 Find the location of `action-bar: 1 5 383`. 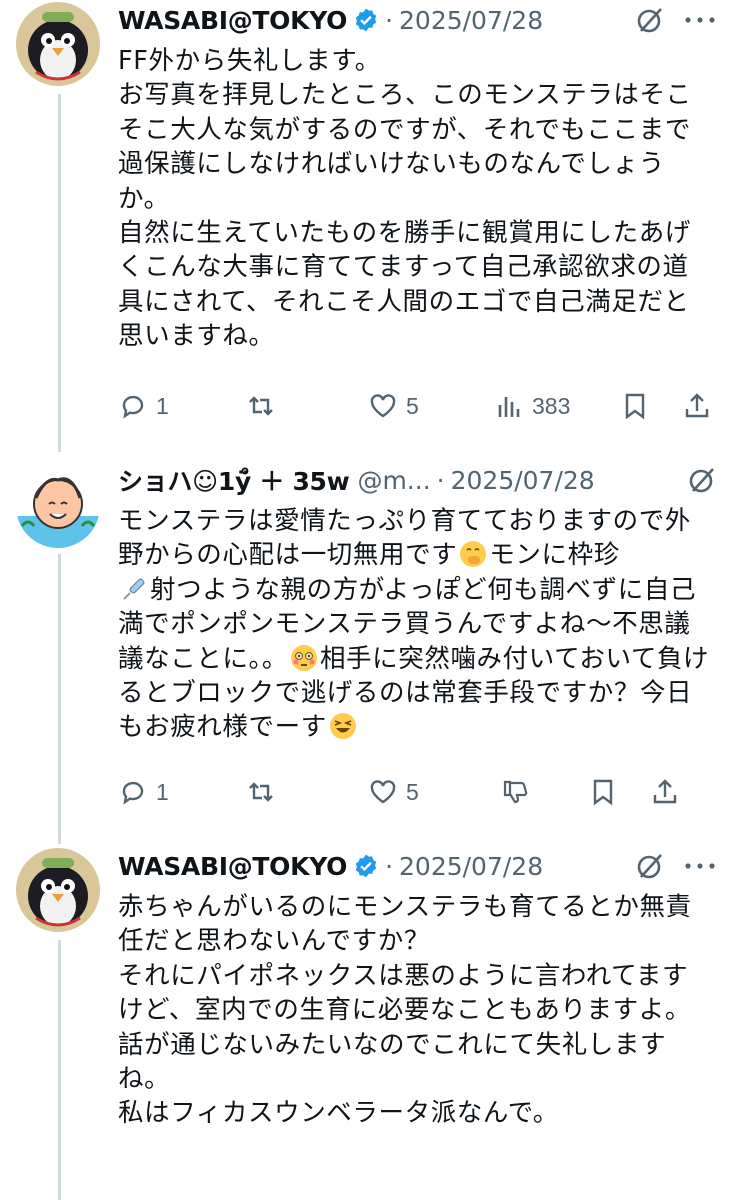

action-bar: 1 5 383 is located at coordinates (415, 406).